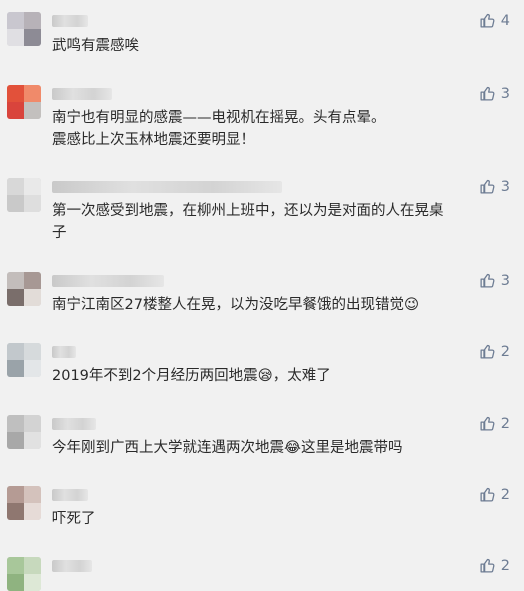  Describe the element at coordinates (95, 46) in the screenshot. I see `comment-text: 武鸣有震感唉` at that location.